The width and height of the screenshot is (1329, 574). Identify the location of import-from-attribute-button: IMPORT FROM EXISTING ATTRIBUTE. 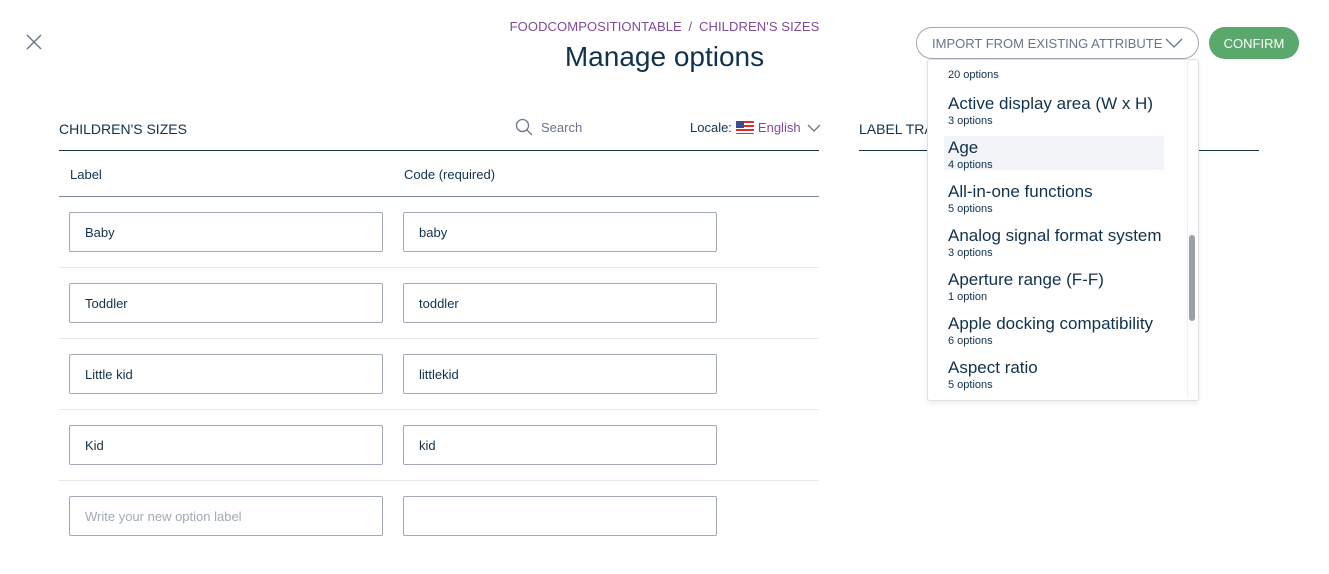
(1057, 43).